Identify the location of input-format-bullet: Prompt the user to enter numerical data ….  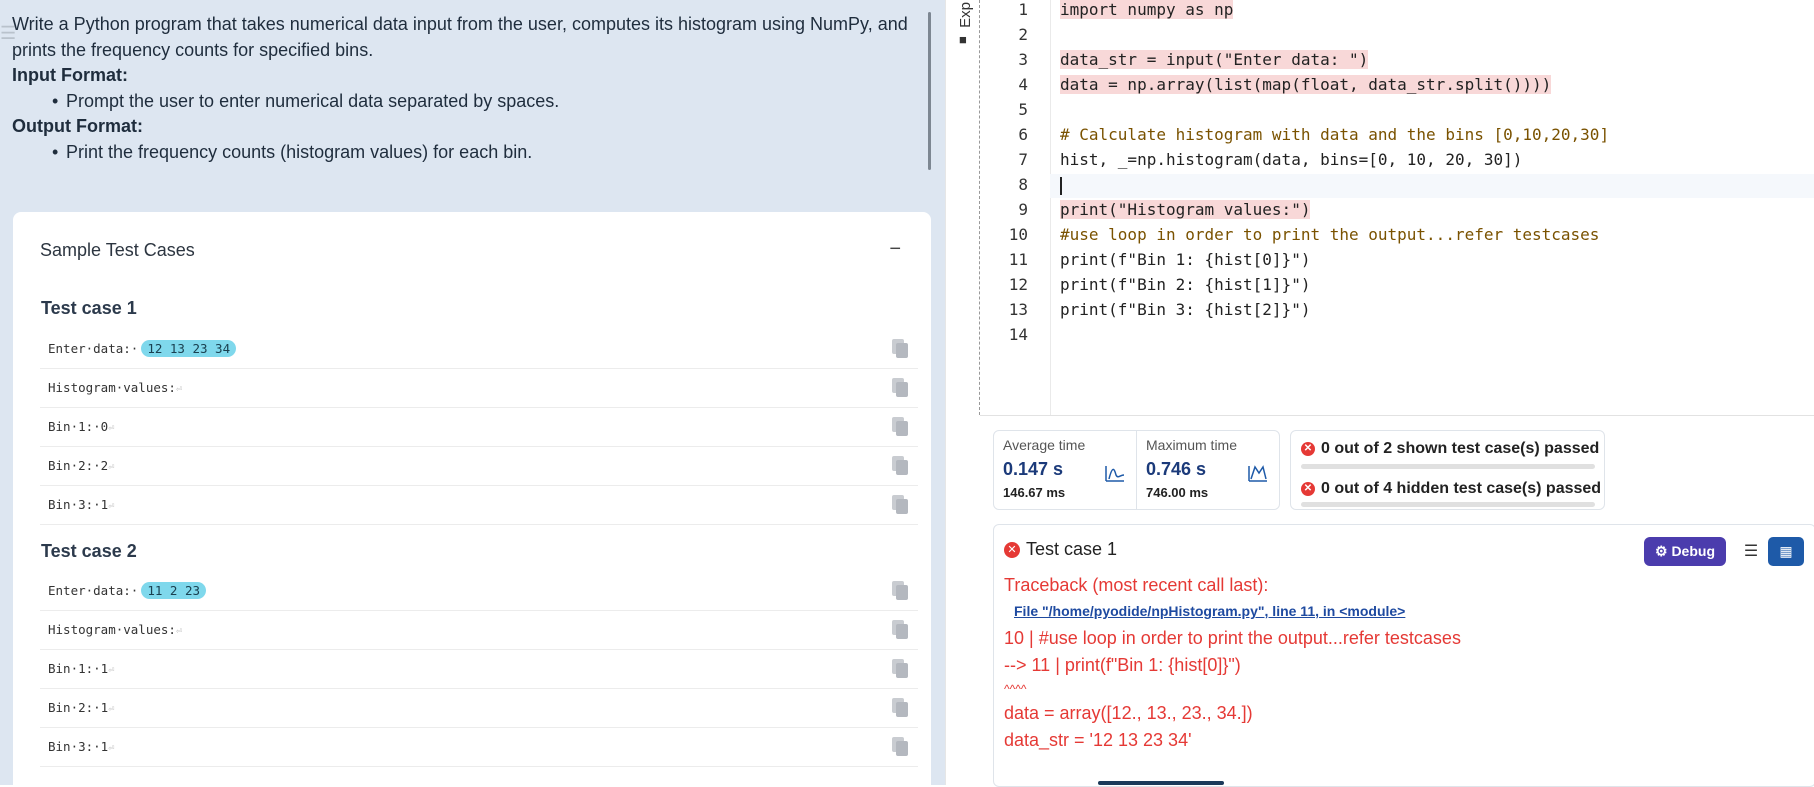
(462, 102).